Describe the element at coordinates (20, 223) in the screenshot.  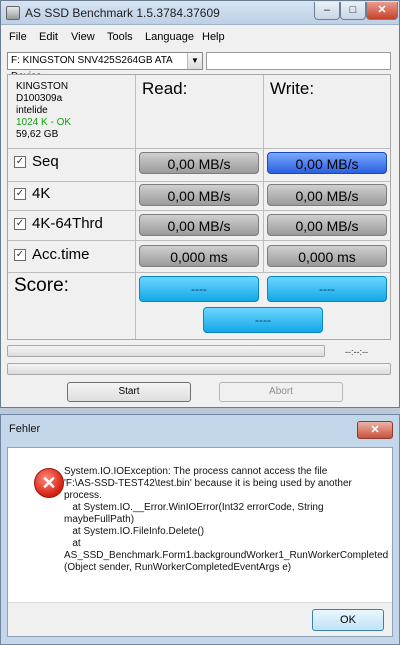
I see `4k-64thrd-checkbox: ✓` at that location.